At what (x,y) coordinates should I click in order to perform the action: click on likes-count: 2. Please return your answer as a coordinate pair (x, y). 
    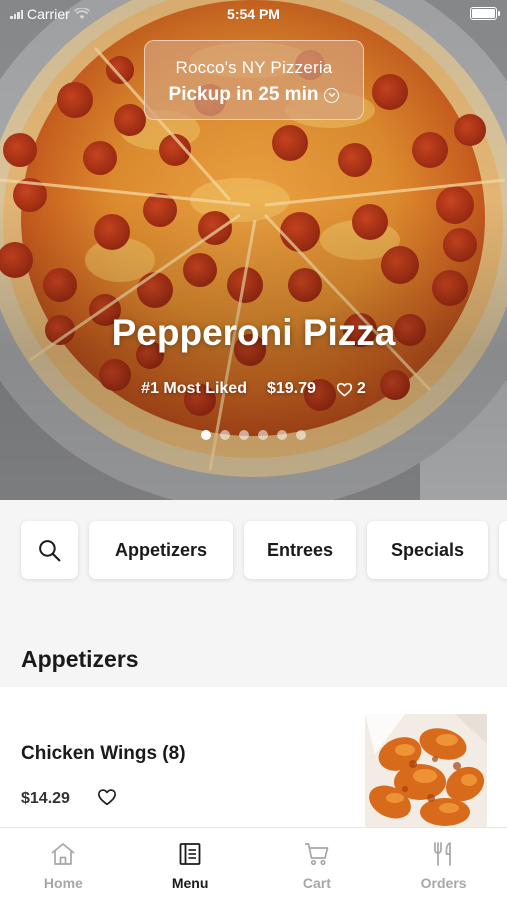
    Looking at the image, I should click on (361, 388).